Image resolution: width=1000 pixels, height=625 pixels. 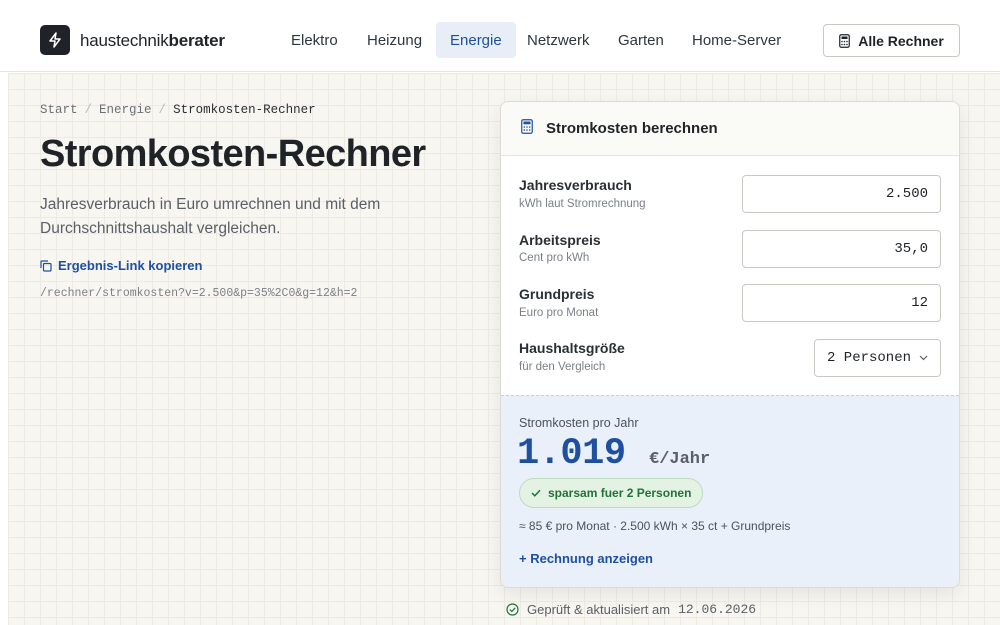 I want to click on breadcrumb-start: Start, so click(x=59, y=110).